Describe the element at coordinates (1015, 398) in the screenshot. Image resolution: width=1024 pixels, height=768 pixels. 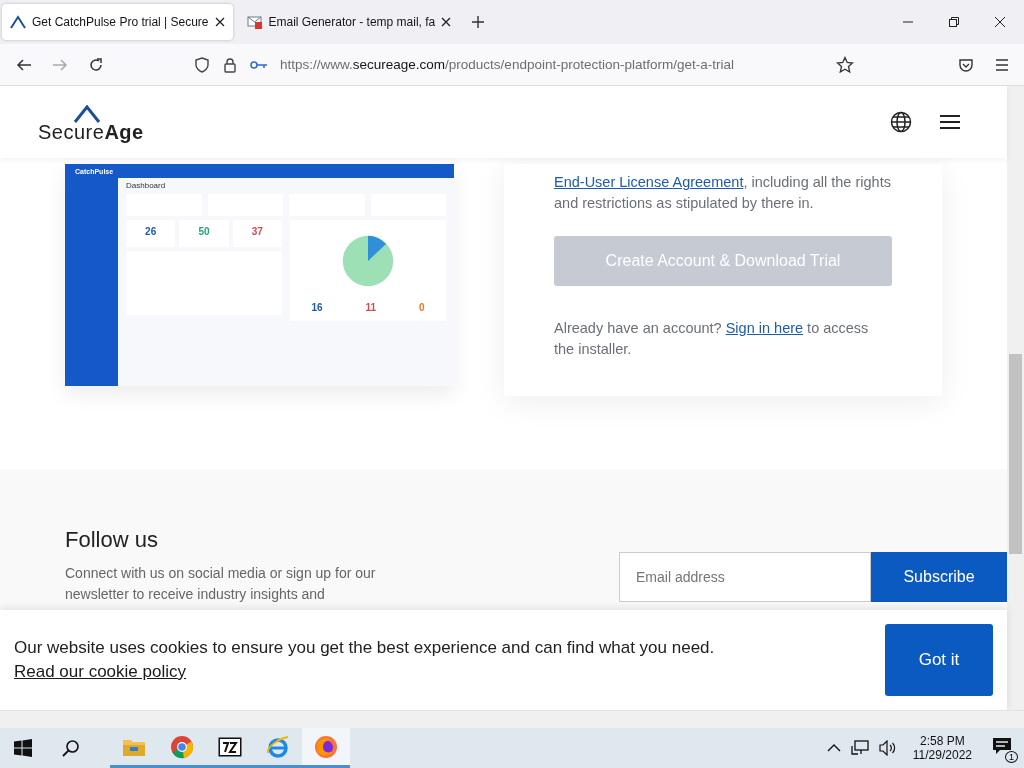
I see `vertical-scrollbar` at that location.